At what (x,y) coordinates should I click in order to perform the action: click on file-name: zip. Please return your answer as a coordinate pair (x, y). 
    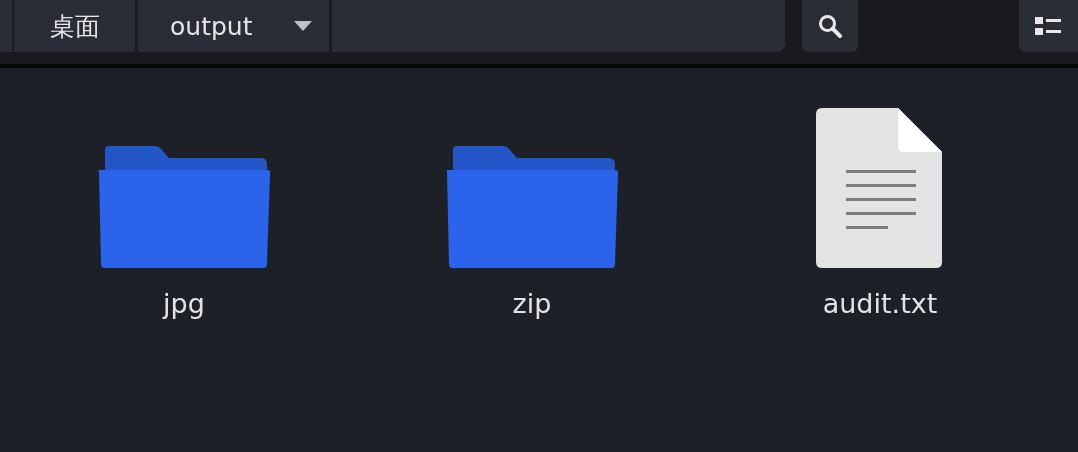
    Looking at the image, I should click on (532, 303).